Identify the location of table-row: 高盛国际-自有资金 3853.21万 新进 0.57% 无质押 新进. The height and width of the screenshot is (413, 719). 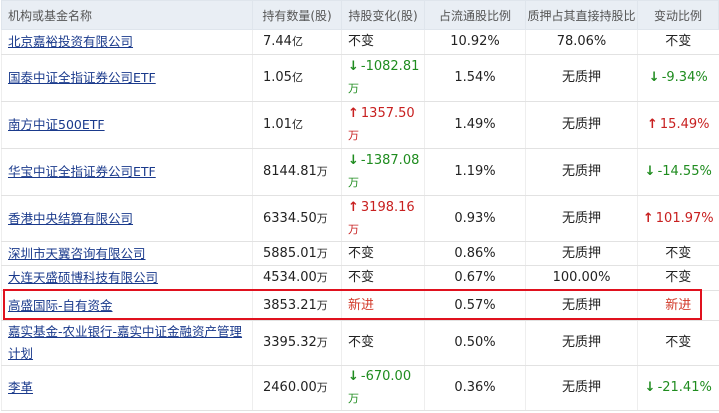
(360, 305).